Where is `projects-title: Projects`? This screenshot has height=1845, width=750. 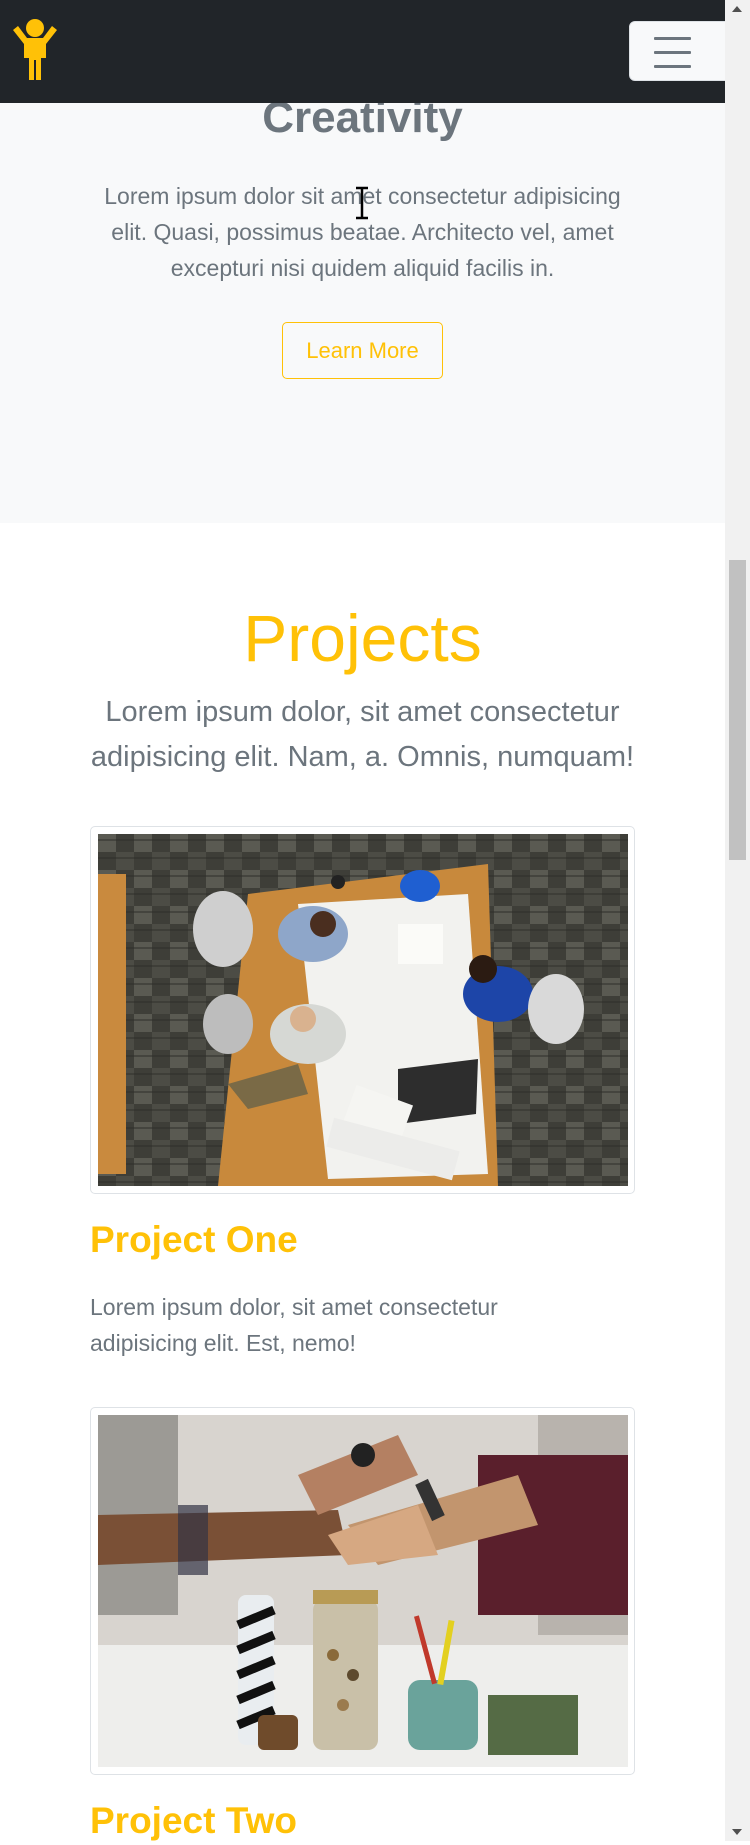 projects-title: Projects is located at coordinates (362, 638).